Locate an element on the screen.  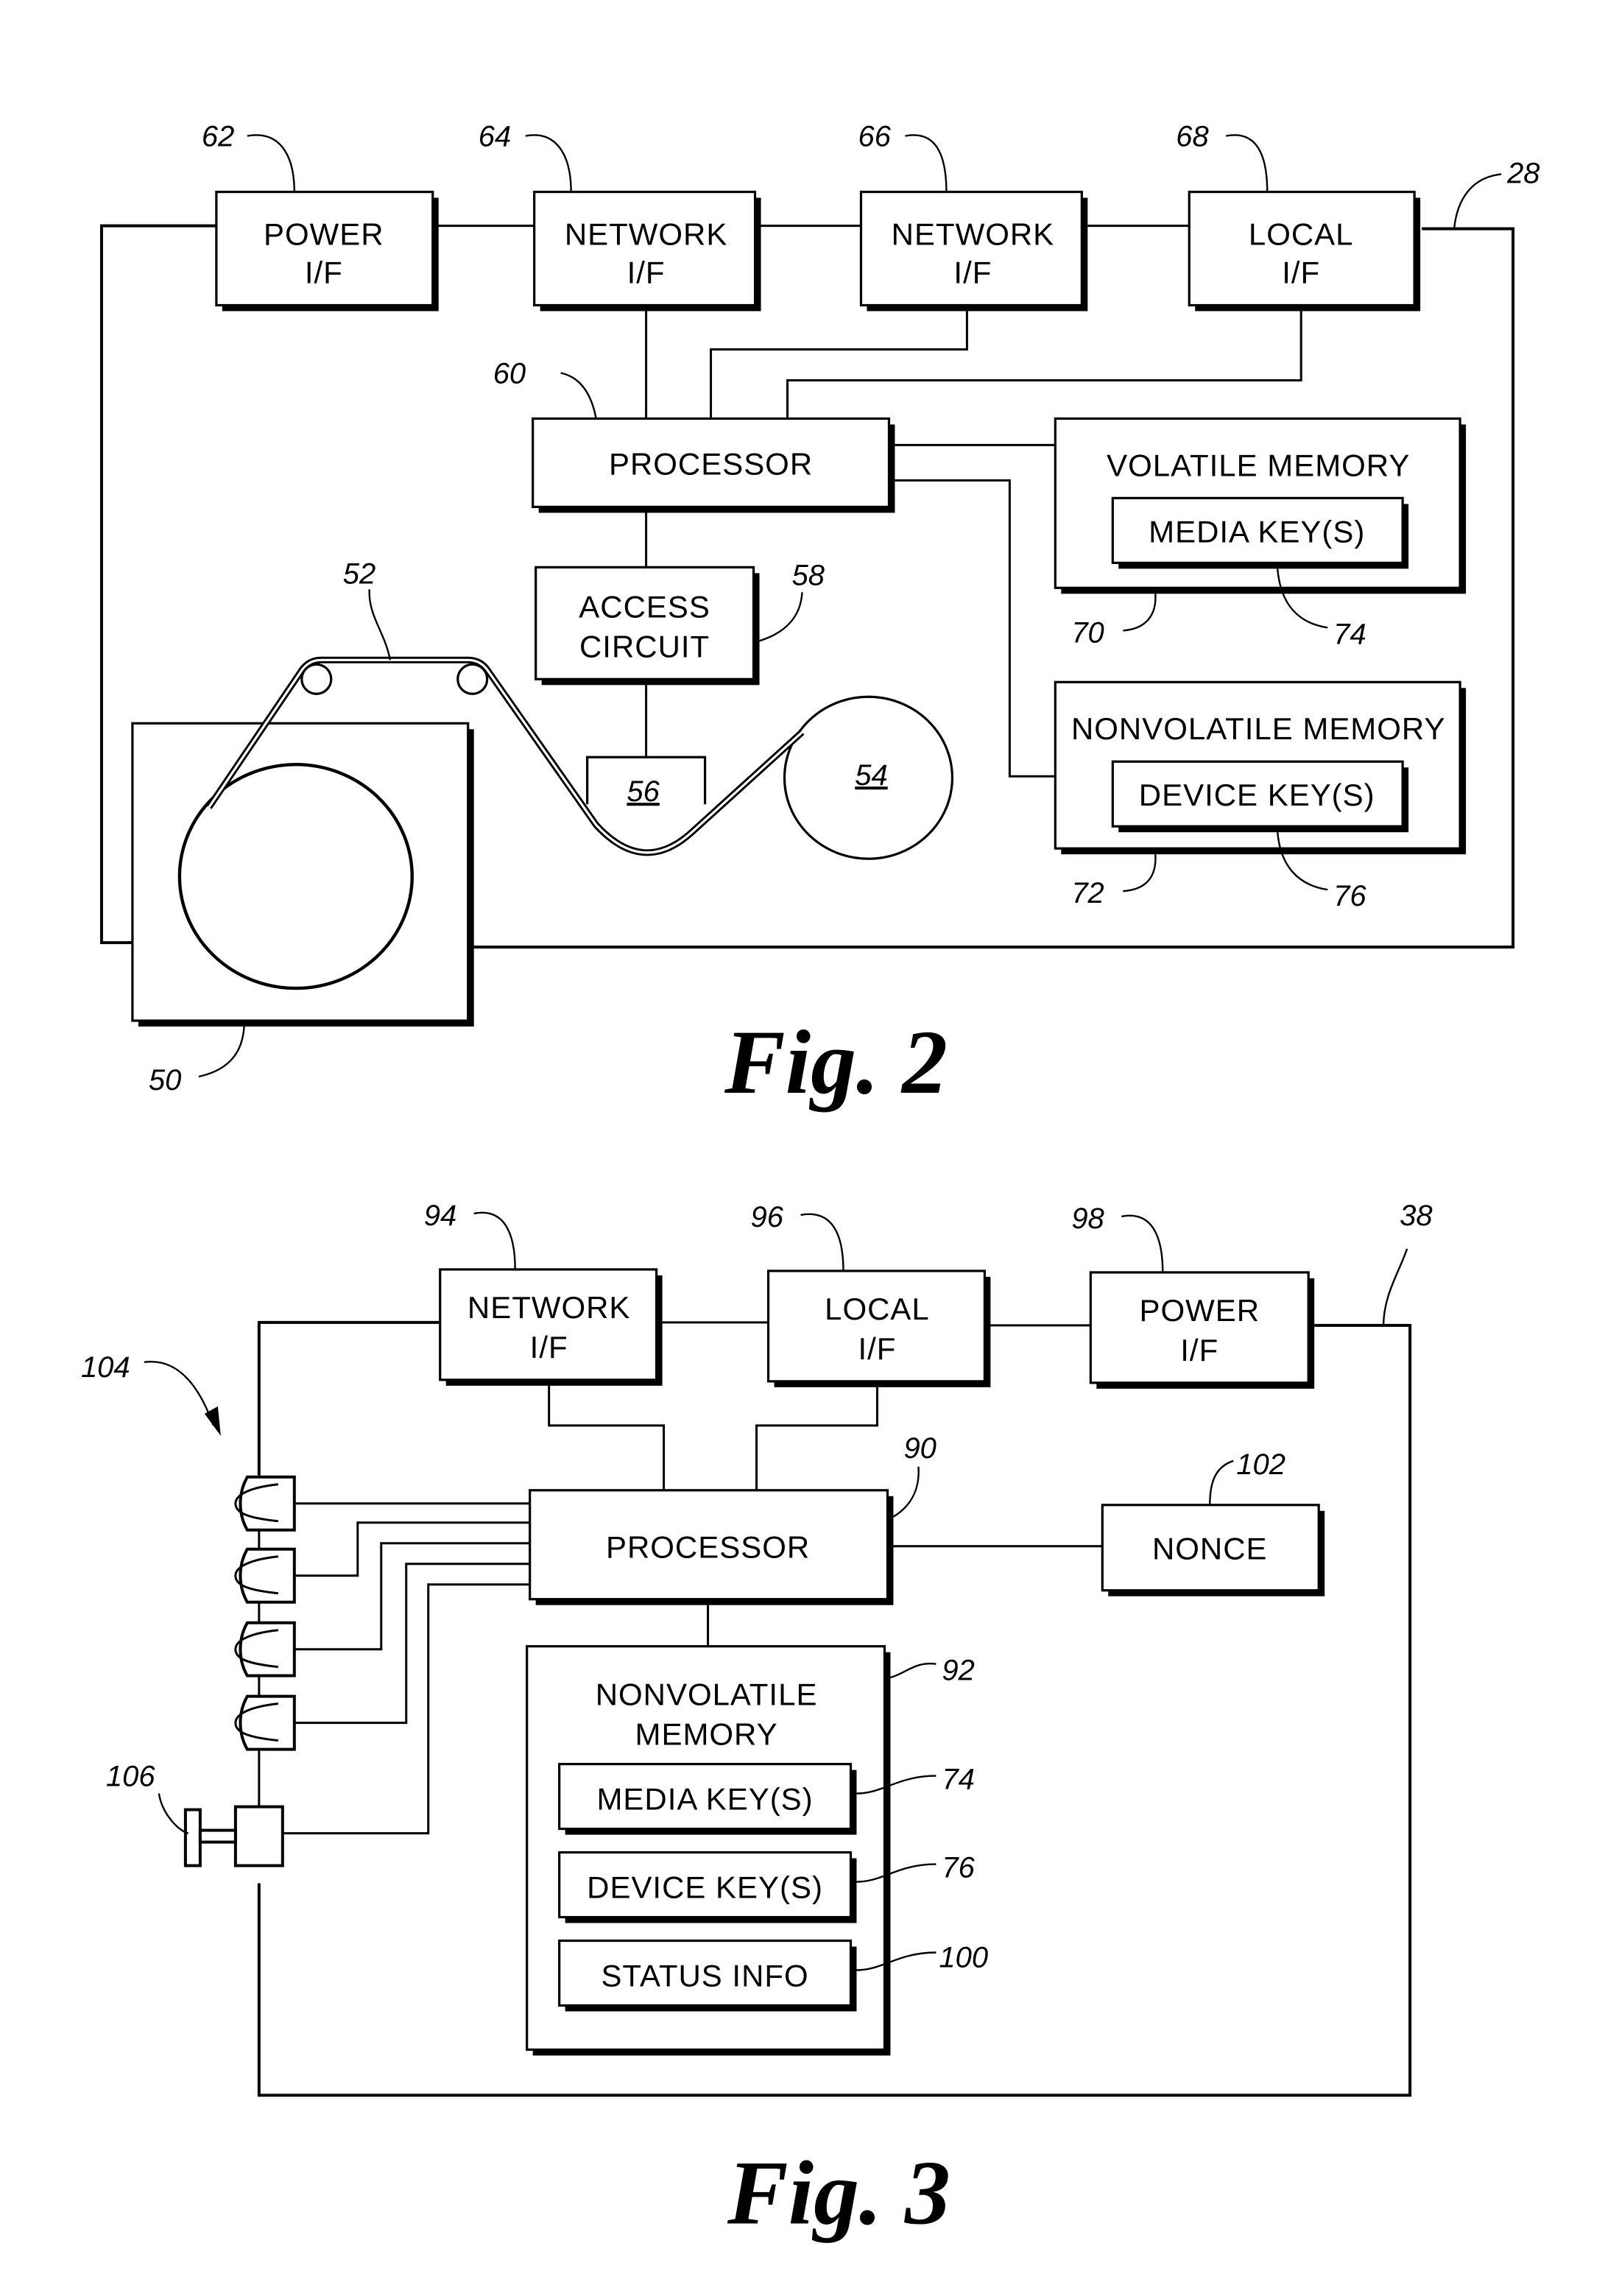
fig2-wire-local-processor is located at coordinates (1044, 365).